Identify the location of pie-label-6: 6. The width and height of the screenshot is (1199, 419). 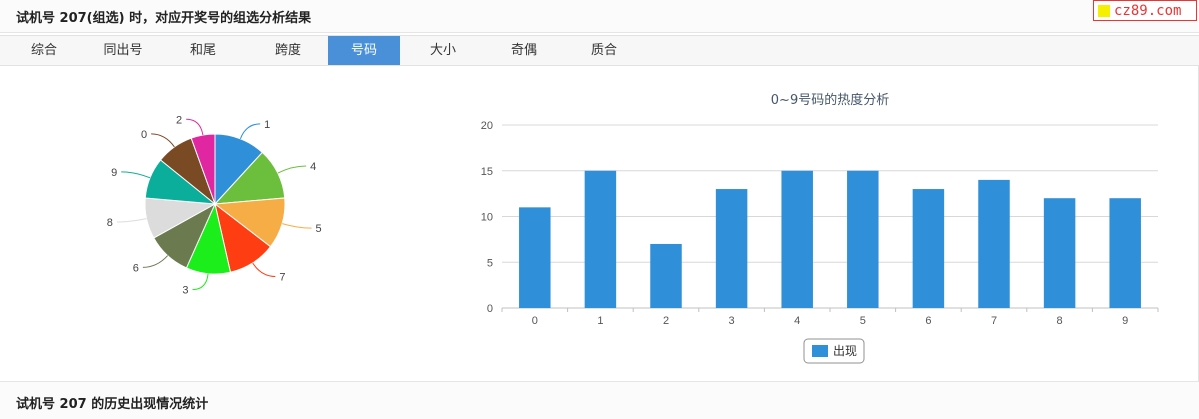
(136, 268).